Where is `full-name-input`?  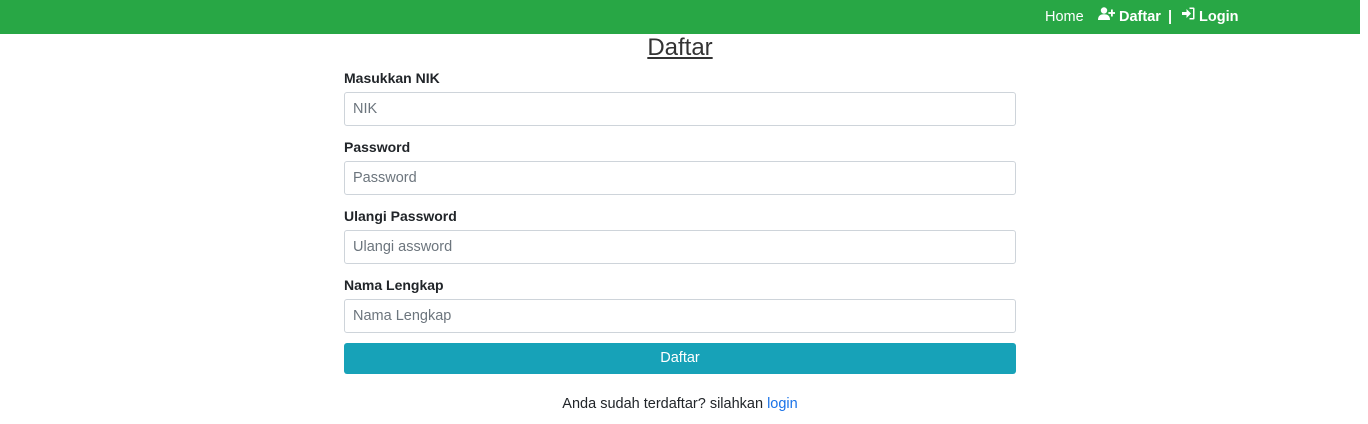 full-name-input is located at coordinates (680, 316).